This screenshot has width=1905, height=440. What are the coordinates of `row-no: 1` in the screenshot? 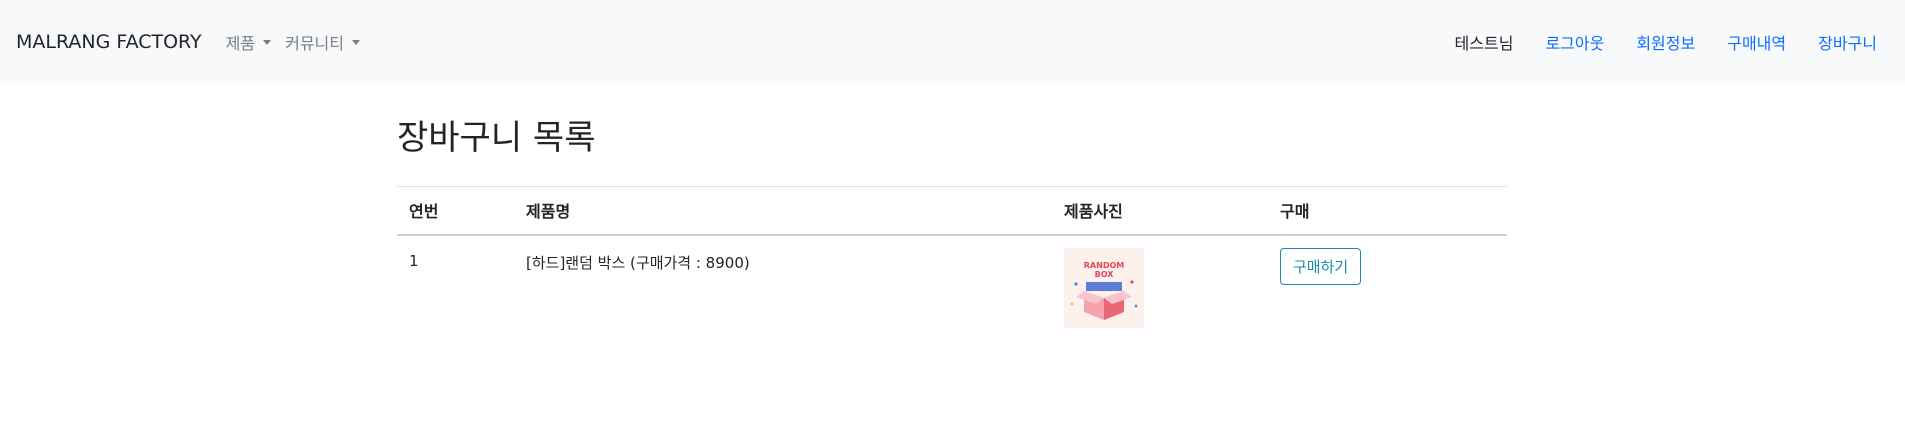 It's located at (414, 260).